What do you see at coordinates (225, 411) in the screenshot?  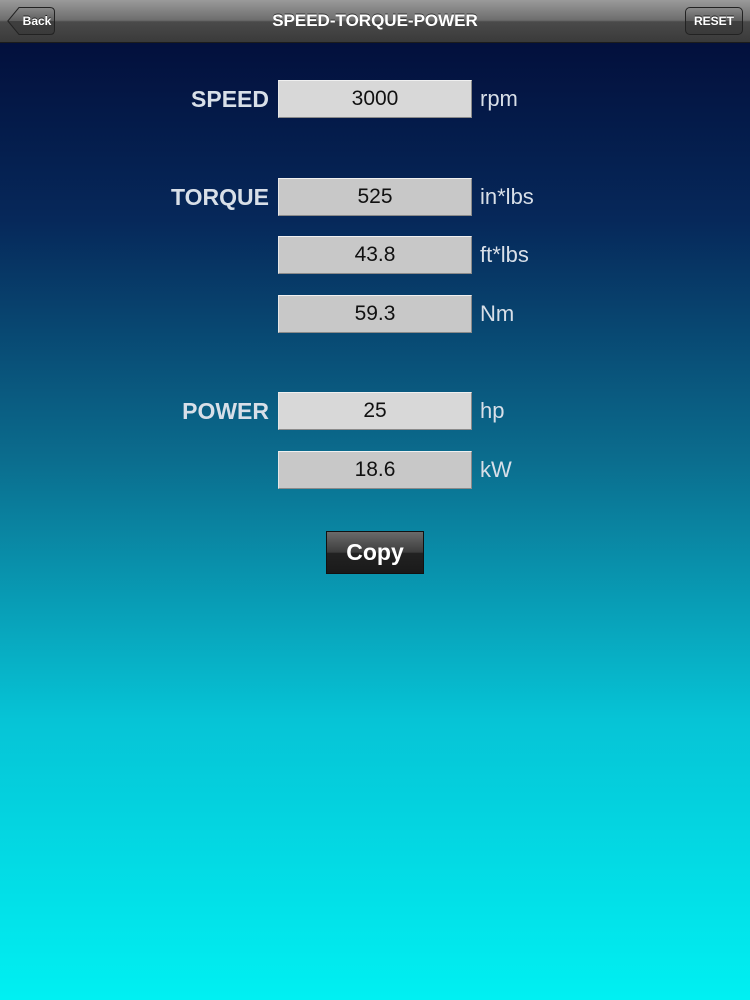 I see `power-label: POWER` at bounding box center [225, 411].